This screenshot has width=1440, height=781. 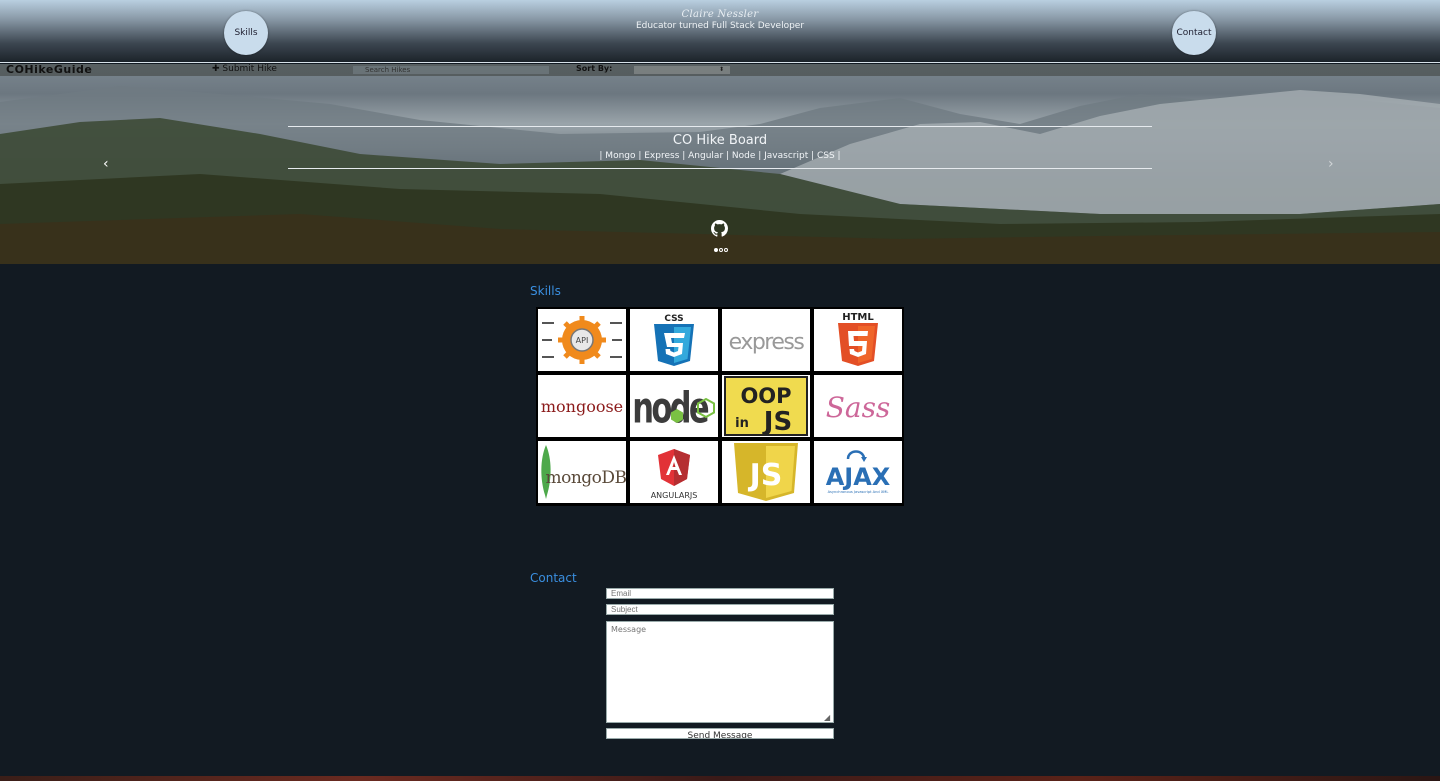 What do you see at coordinates (674, 406) in the screenshot?
I see `nodejs-logo: node` at bounding box center [674, 406].